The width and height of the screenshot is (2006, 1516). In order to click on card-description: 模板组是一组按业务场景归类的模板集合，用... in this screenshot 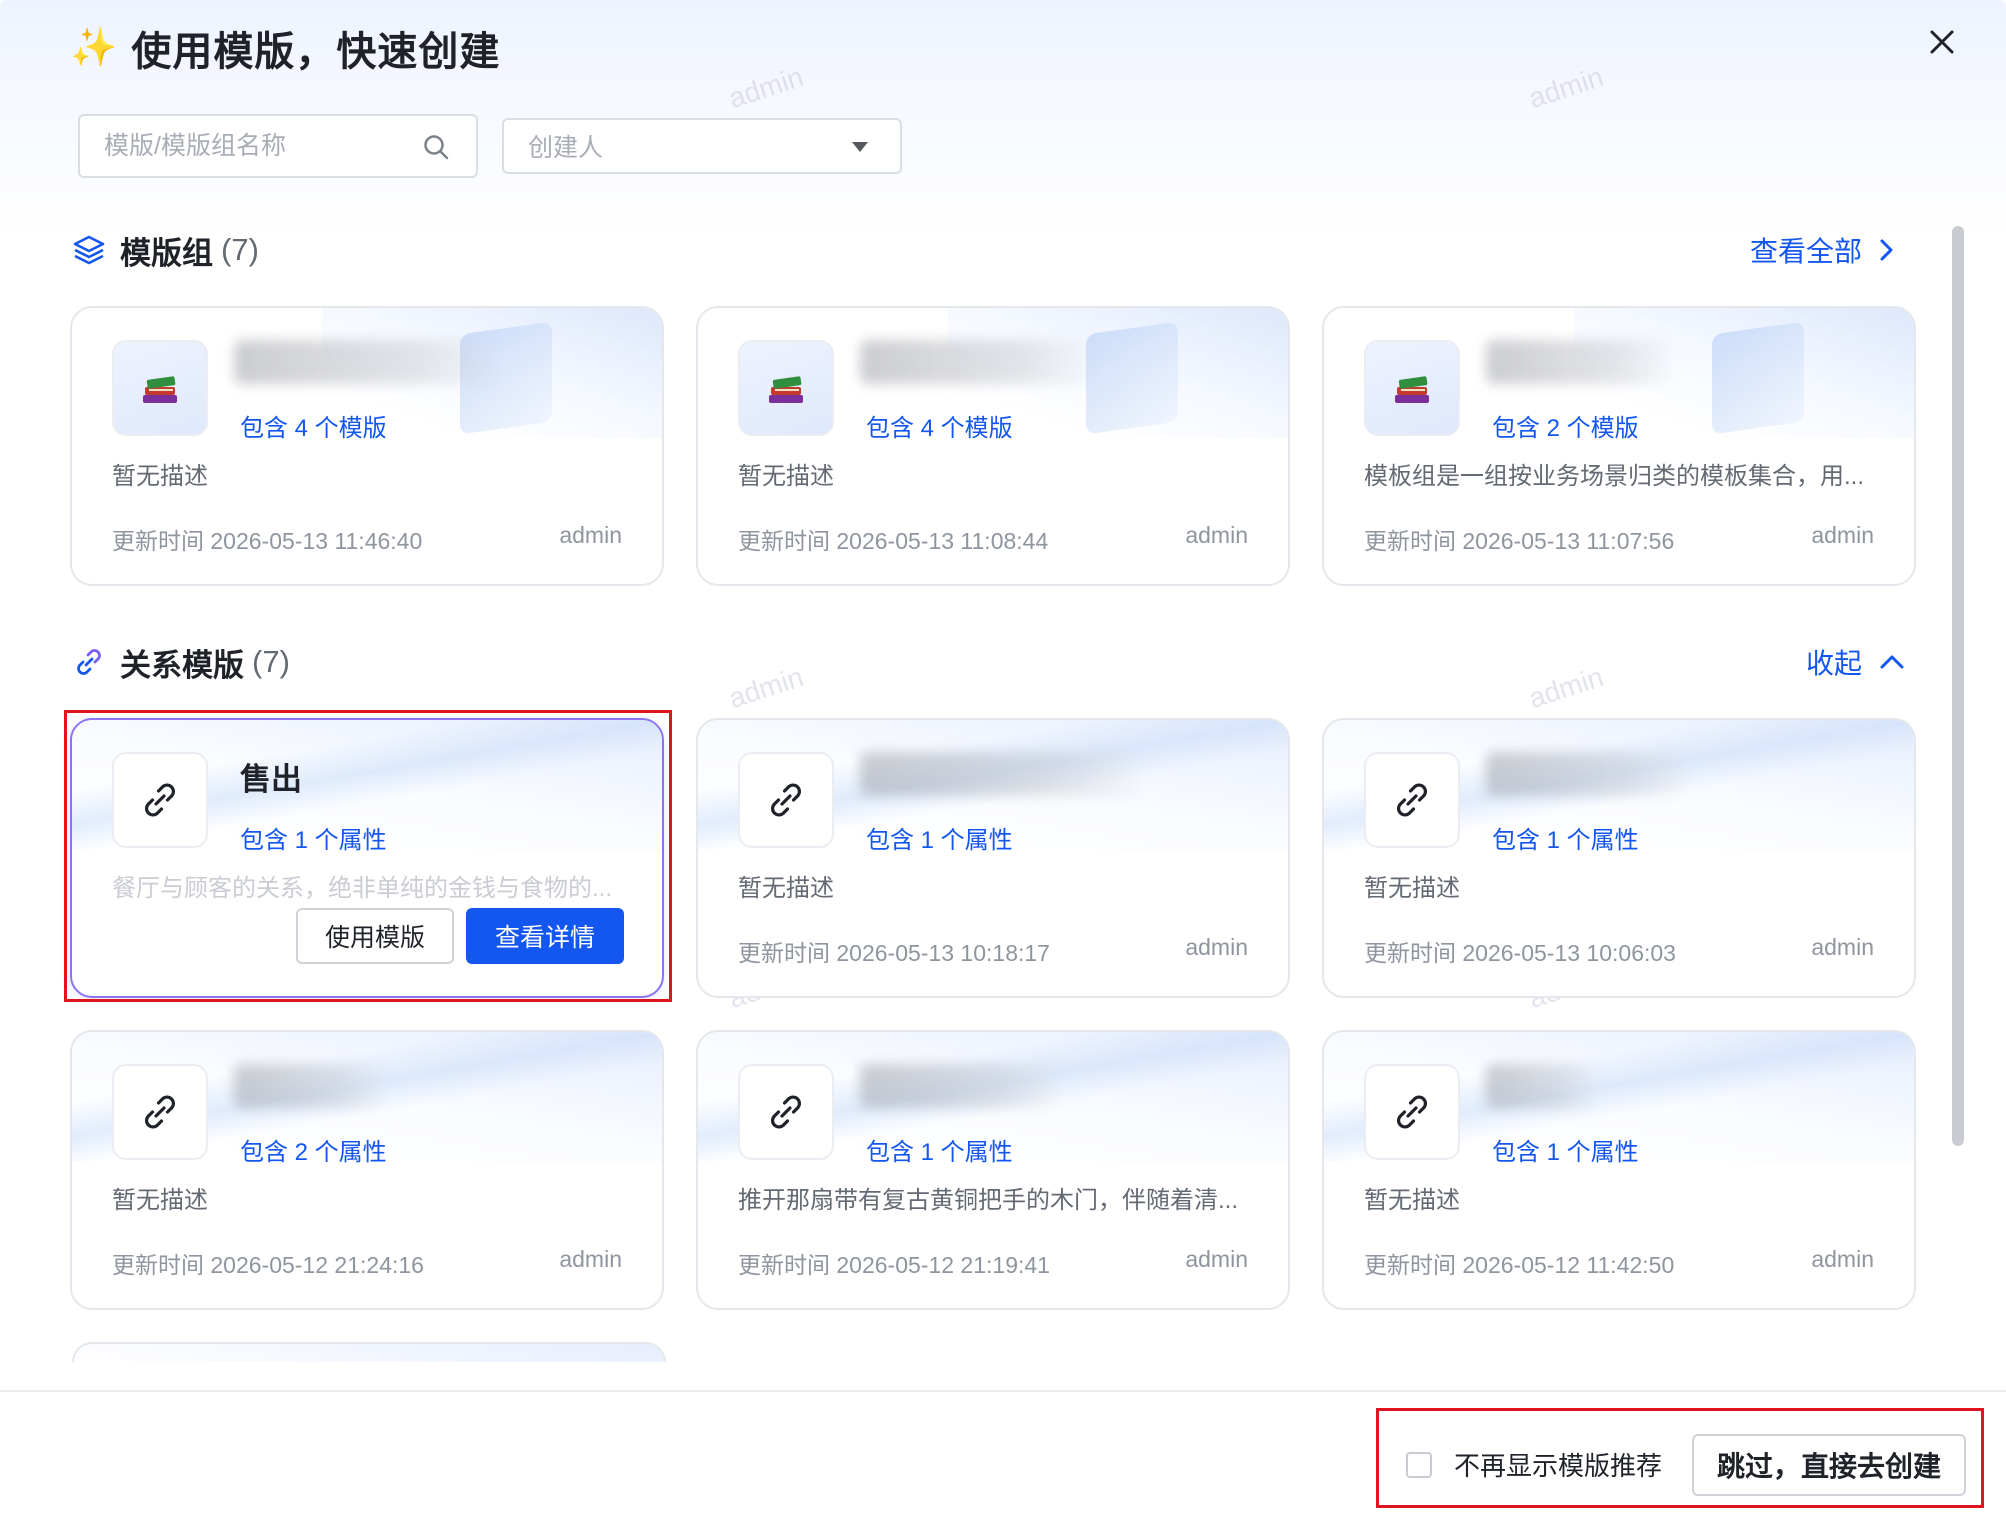, I will do `click(1614, 476)`.